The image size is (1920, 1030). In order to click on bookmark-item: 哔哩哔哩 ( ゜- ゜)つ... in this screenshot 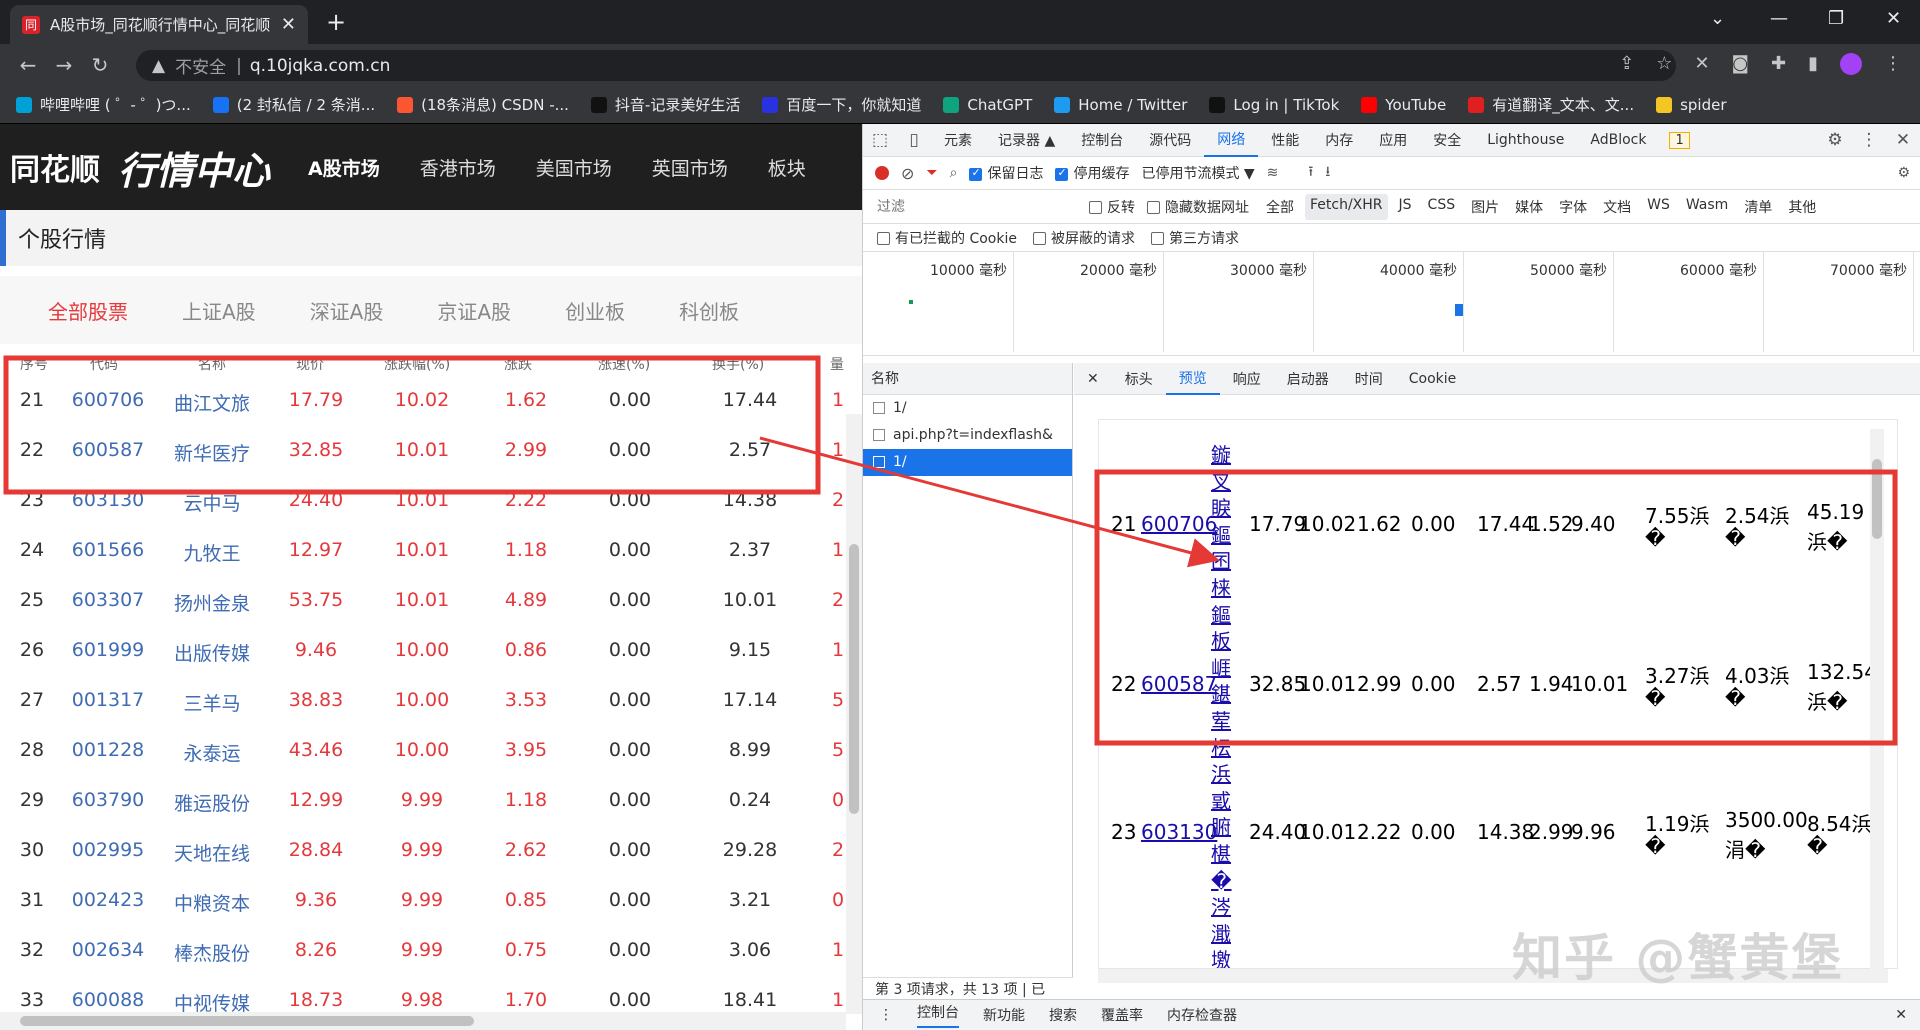, I will do `click(103, 104)`.